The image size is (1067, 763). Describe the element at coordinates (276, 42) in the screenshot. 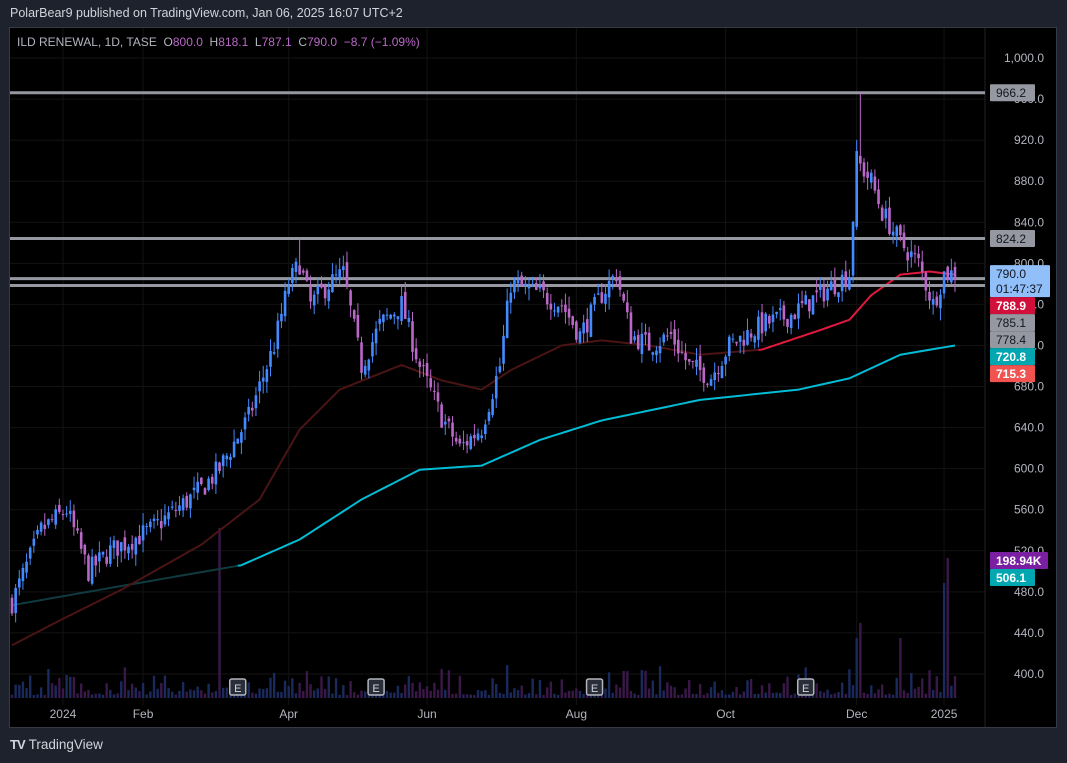

I see `low-value: 787.1` at that location.